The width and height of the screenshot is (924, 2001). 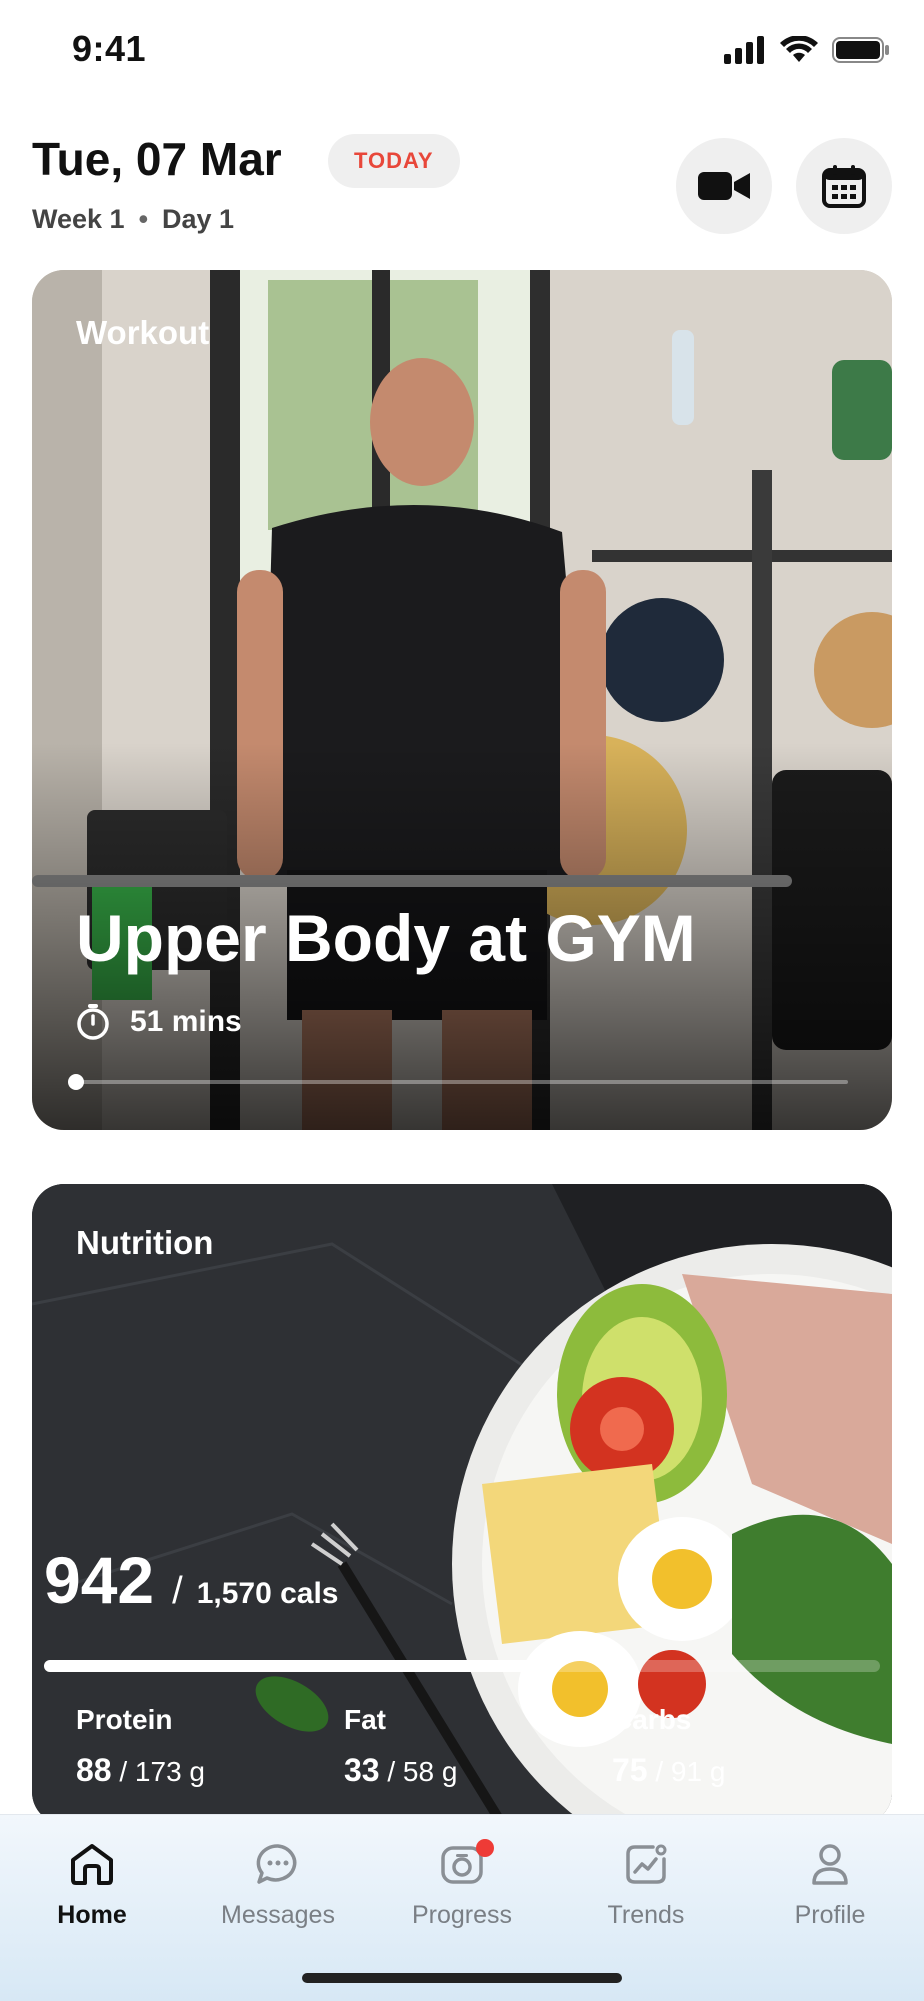 What do you see at coordinates (652, 1719) in the screenshot?
I see `macro-name: Carbs` at bounding box center [652, 1719].